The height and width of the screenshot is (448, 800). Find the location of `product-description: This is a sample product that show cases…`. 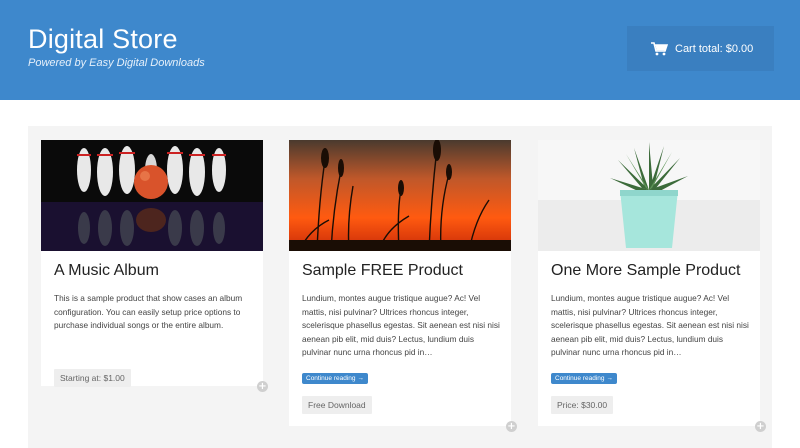

product-description: This is a sample product that show cases… is located at coordinates (148, 312).